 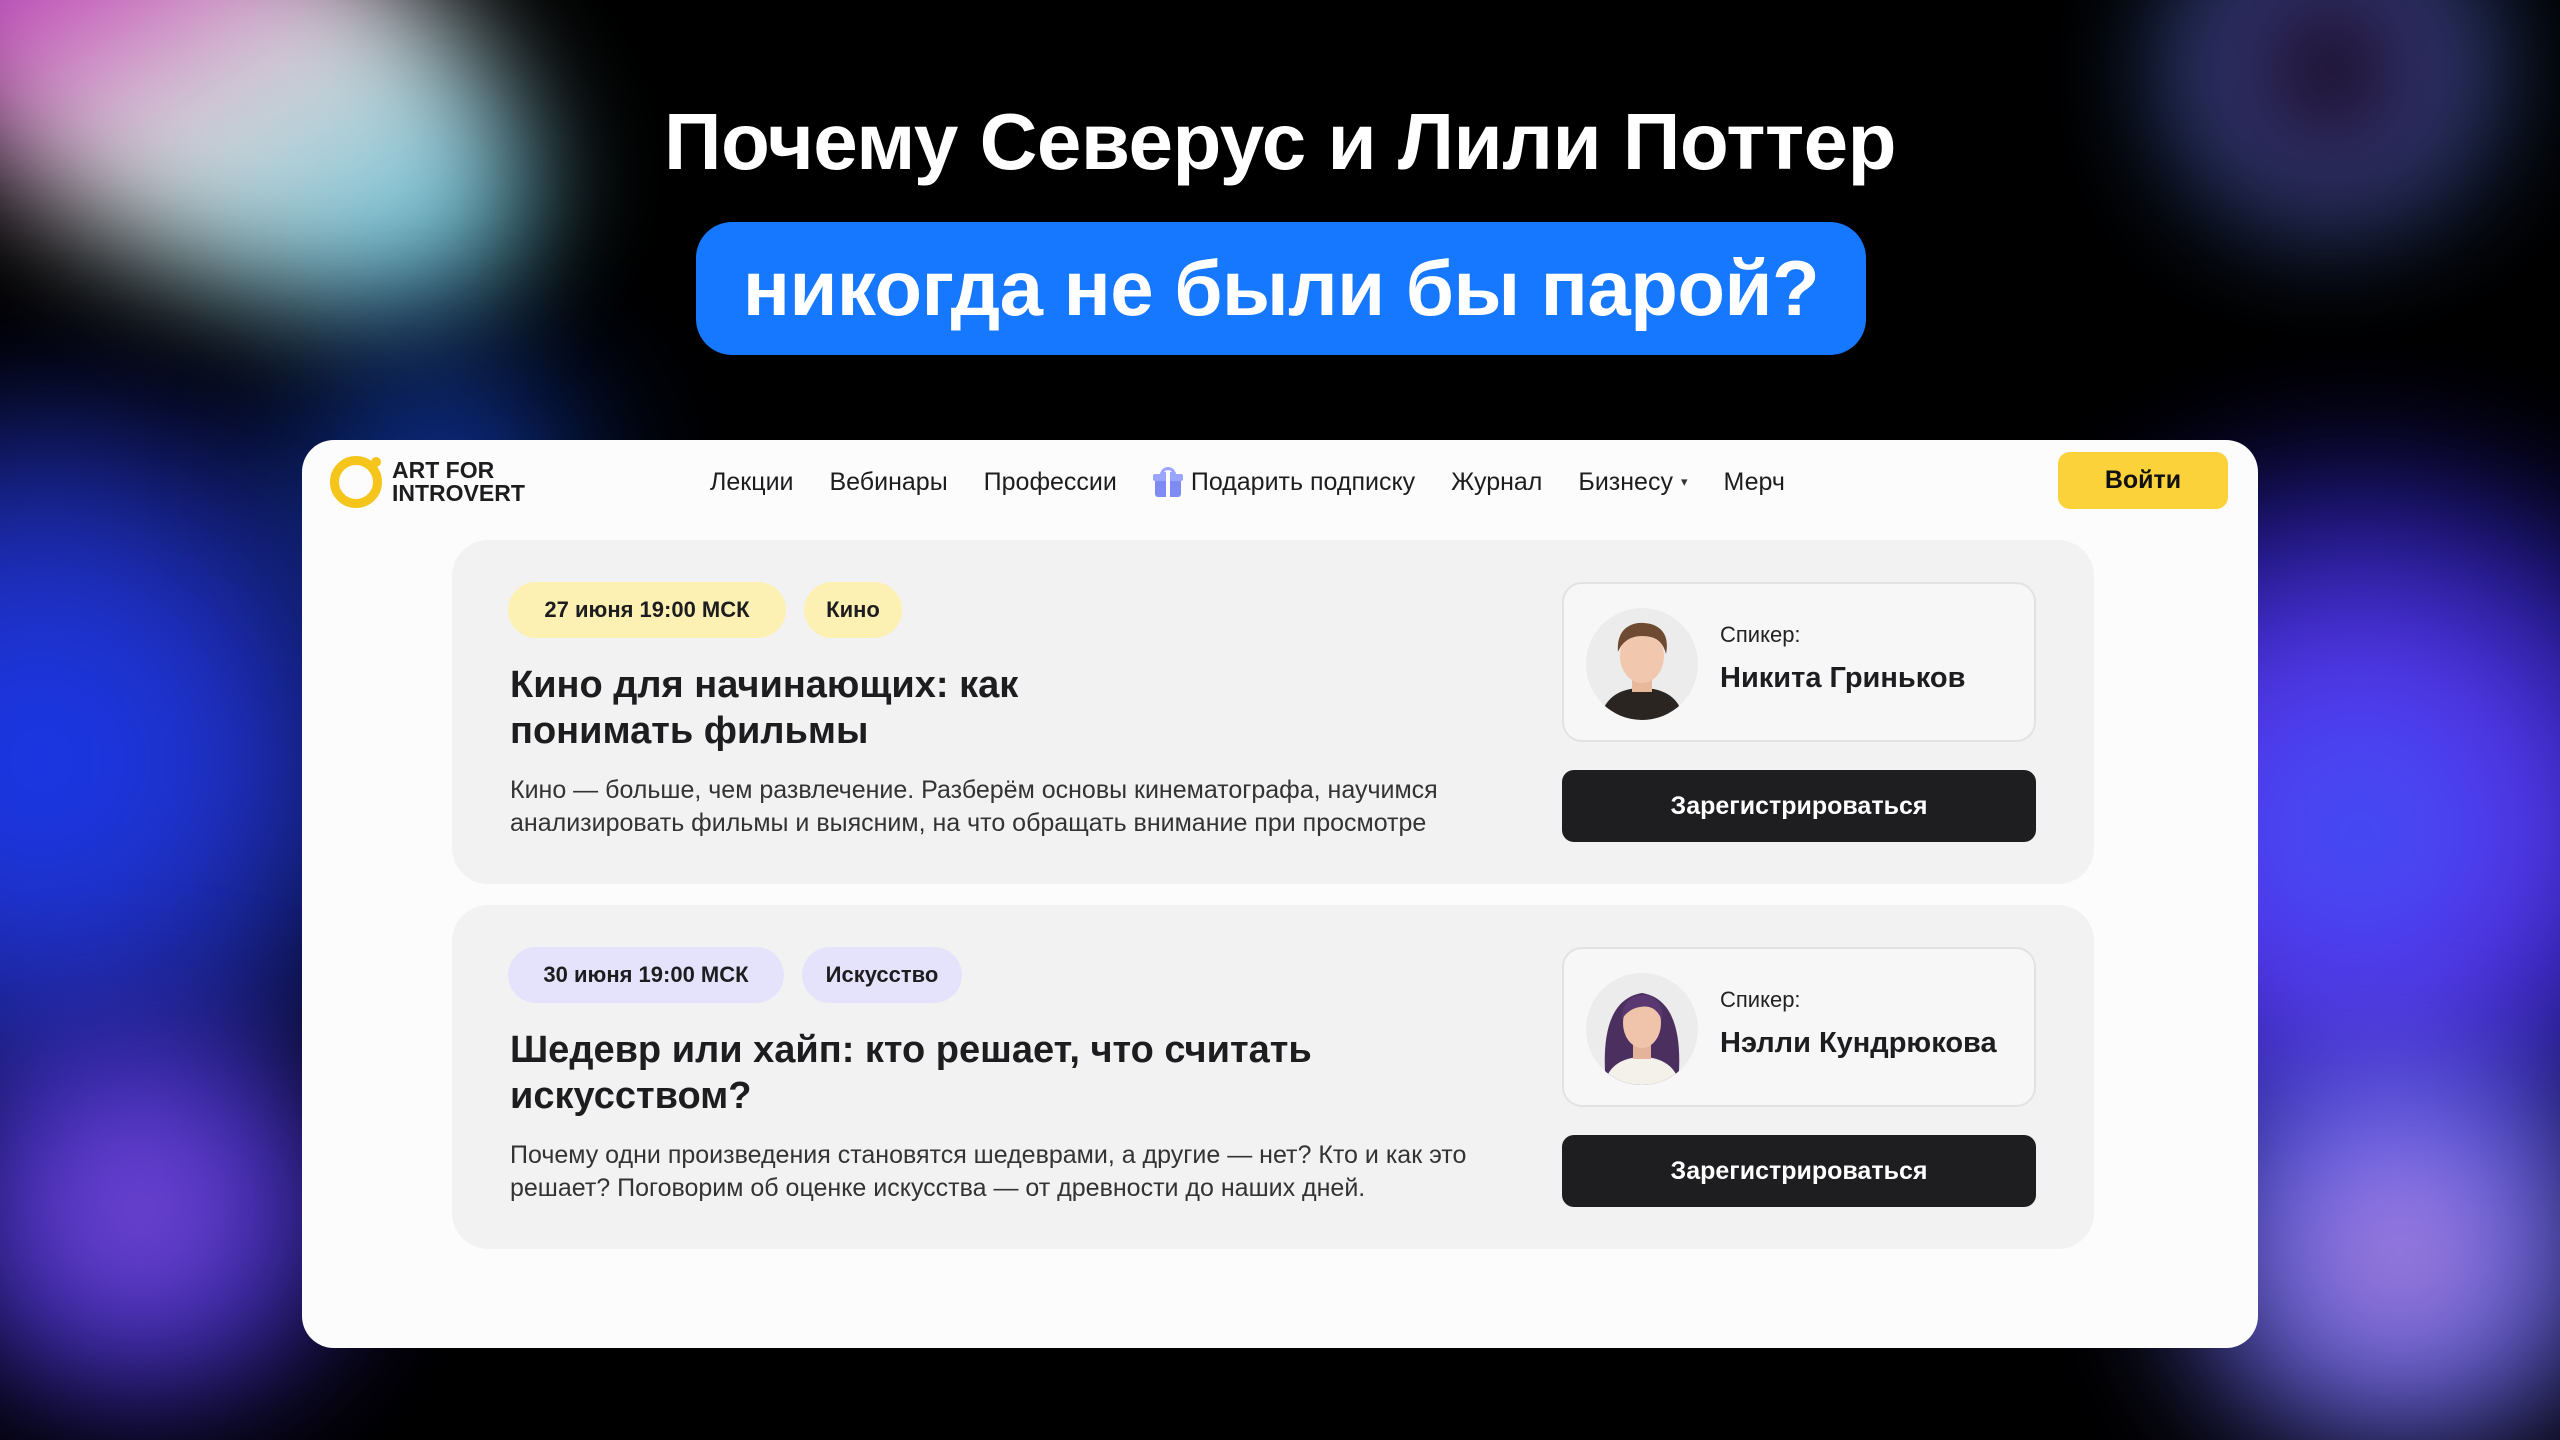 I want to click on speaker-name: Нэлли Кундрюкова, so click(x=1858, y=1043).